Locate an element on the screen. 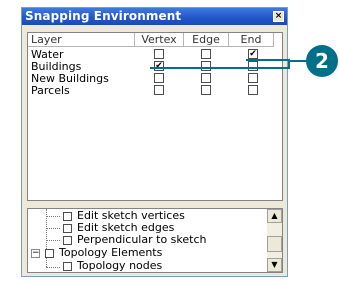 This screenshot has height=284, width=339. checkbox-new-buildings-vertex is located at coordinates (159, 78).